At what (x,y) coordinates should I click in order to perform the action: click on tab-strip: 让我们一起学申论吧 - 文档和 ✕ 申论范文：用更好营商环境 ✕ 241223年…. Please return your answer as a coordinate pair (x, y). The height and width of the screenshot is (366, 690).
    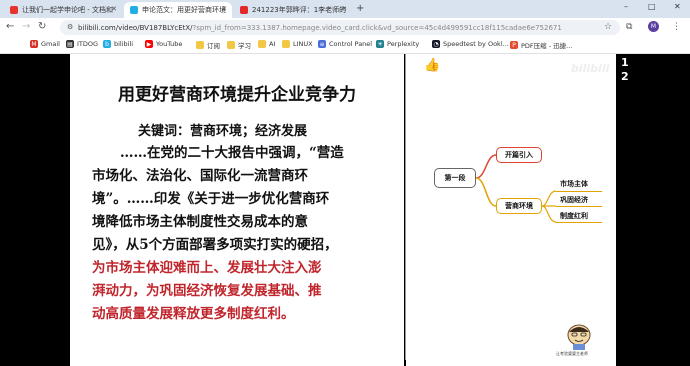
    Looking at the image, I should click on (345, 9).